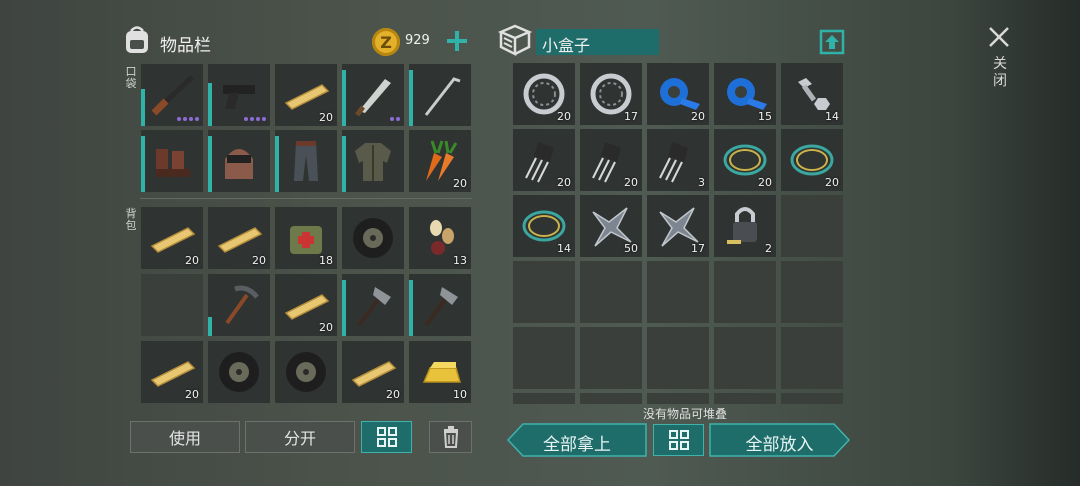  What do you see at coordinates (300, 437) in the screenshot?
I see `split-button: 分开` at bounding box center [300, 437].